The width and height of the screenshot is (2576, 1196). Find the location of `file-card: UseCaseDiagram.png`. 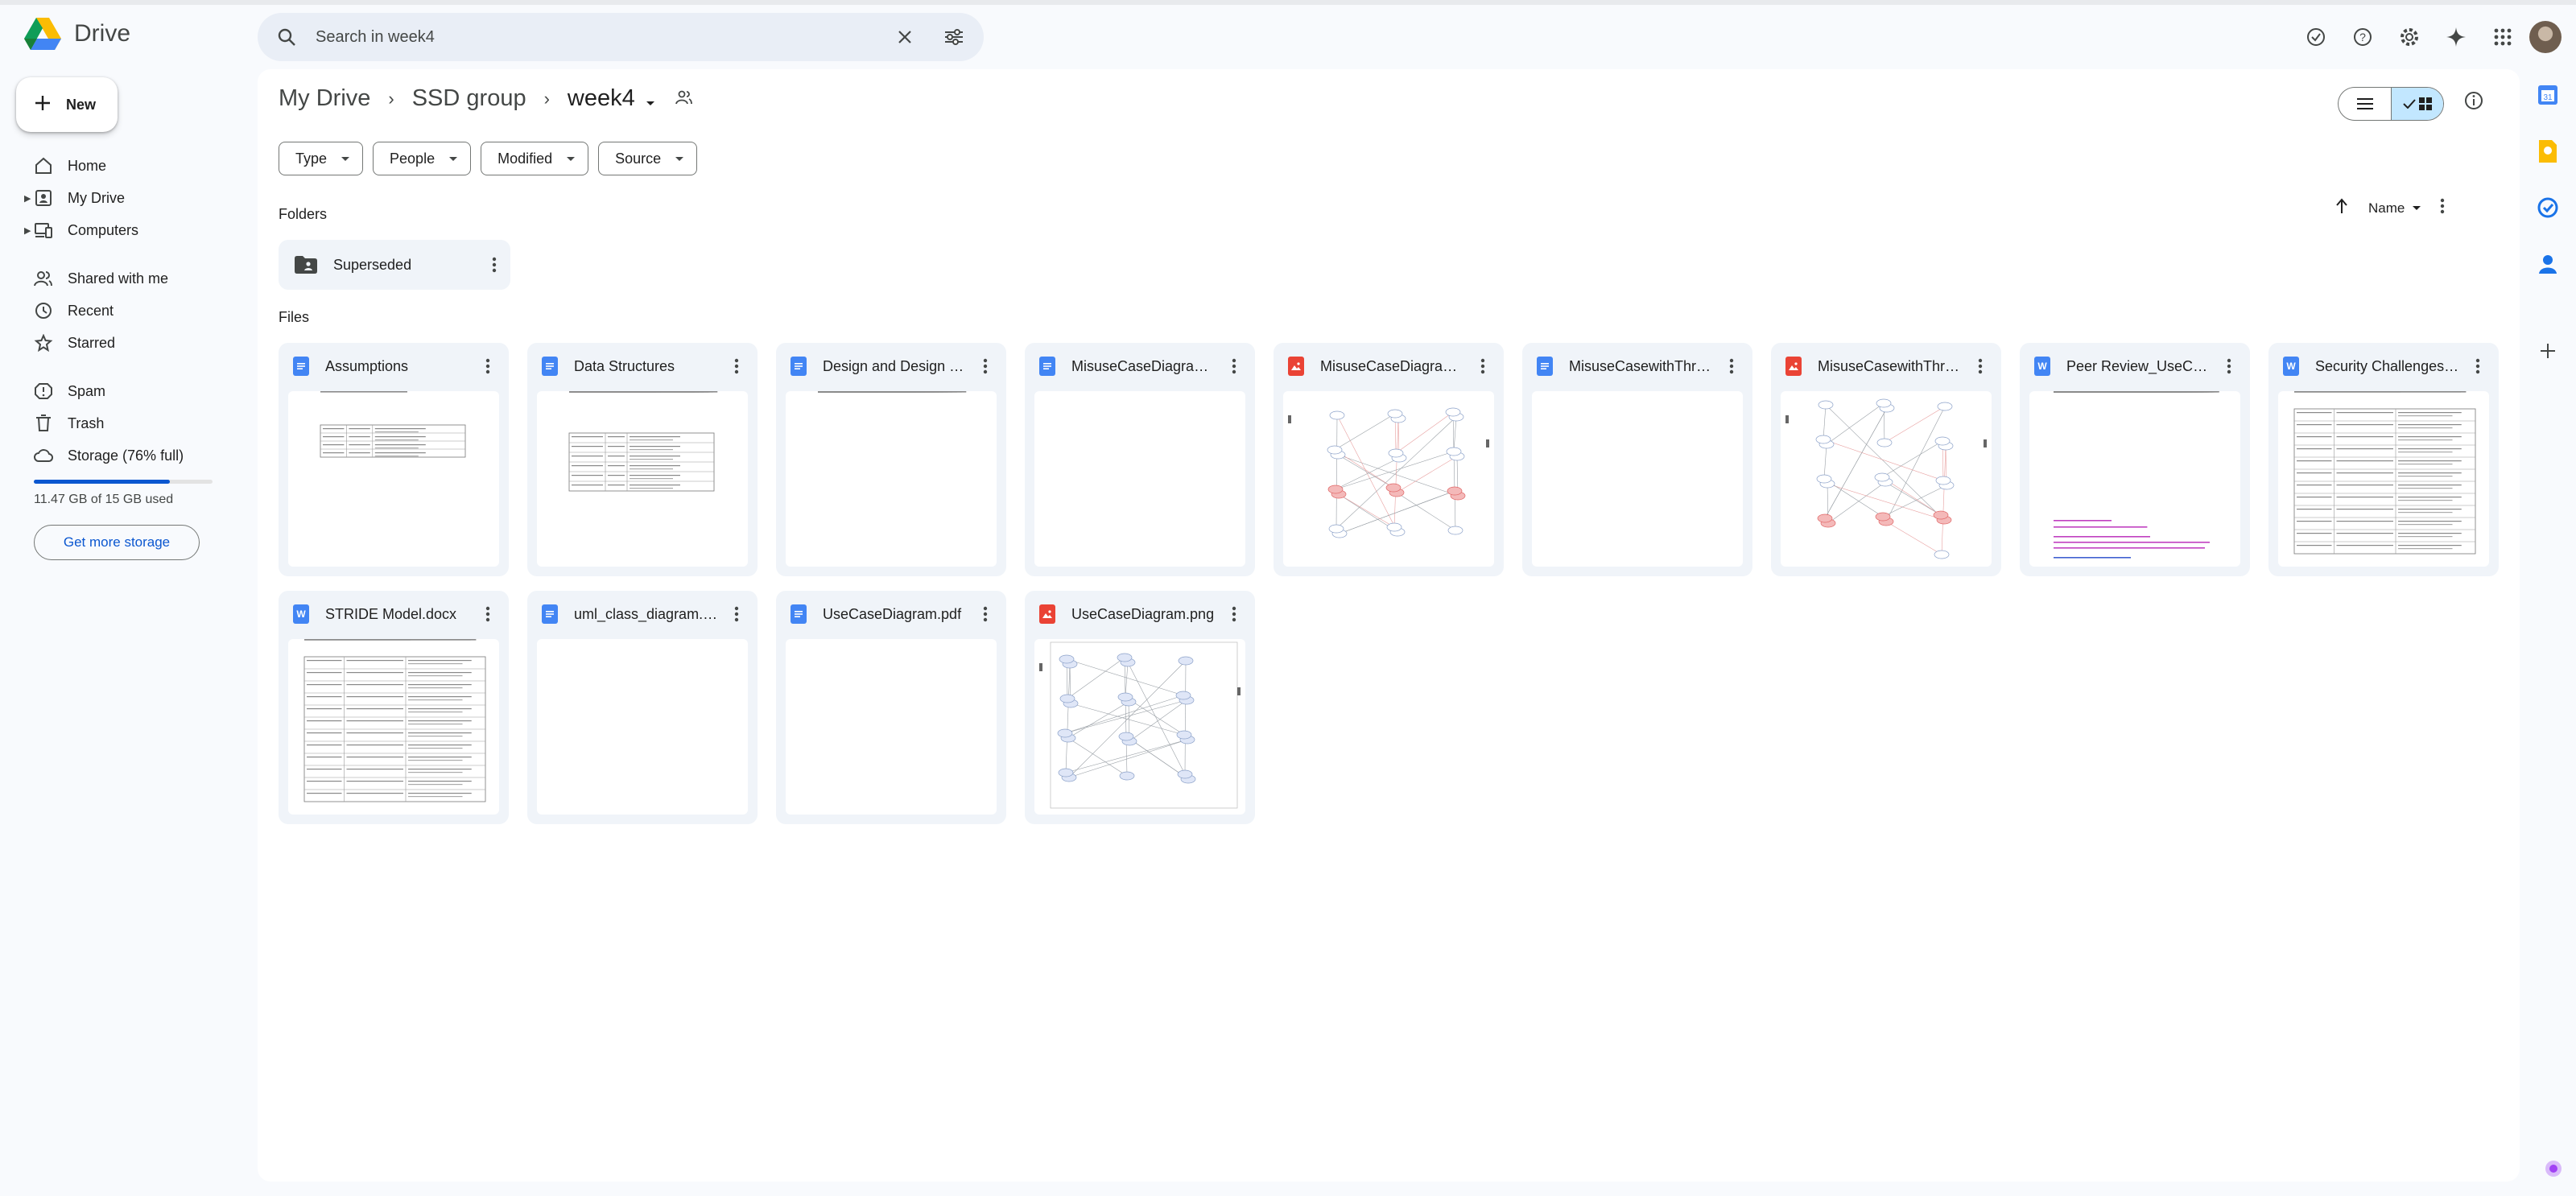

file-card: UseCaseDiagram.png is located at coordinates (1140, 707).